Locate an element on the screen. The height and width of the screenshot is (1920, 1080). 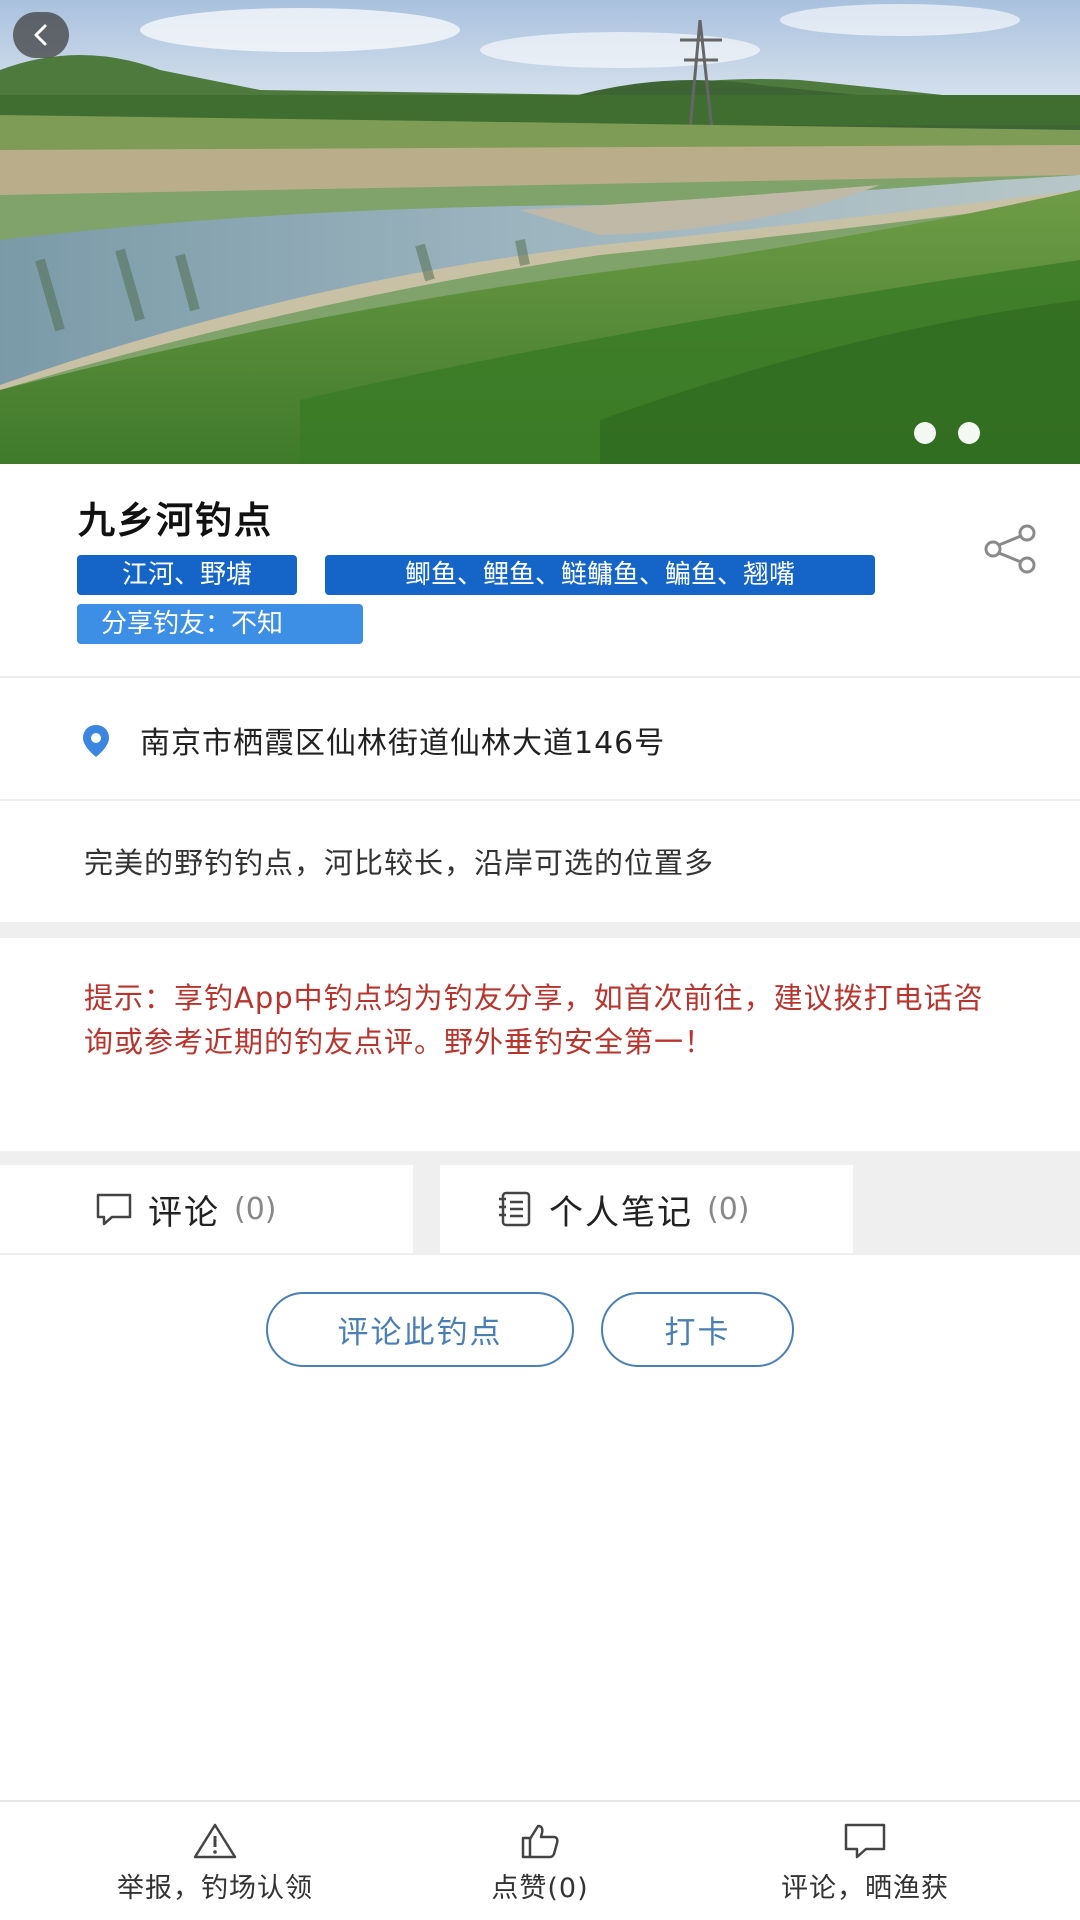
like-button: 点赞(0) is located at coordinates (540, 1861).